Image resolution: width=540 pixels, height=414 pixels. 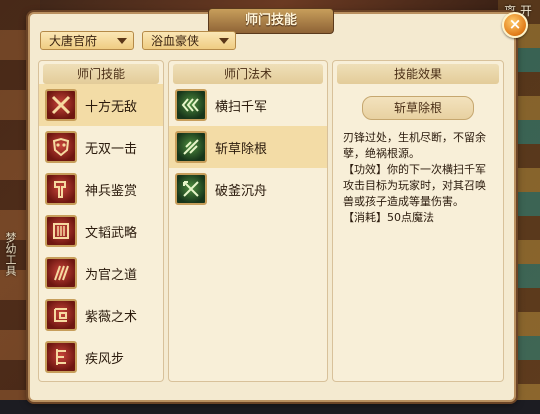 What do you see at coordinates (10, 254) in the screenshot?
I see `side-tool-label: 梦幼工具` at bounding box center [10, 254].